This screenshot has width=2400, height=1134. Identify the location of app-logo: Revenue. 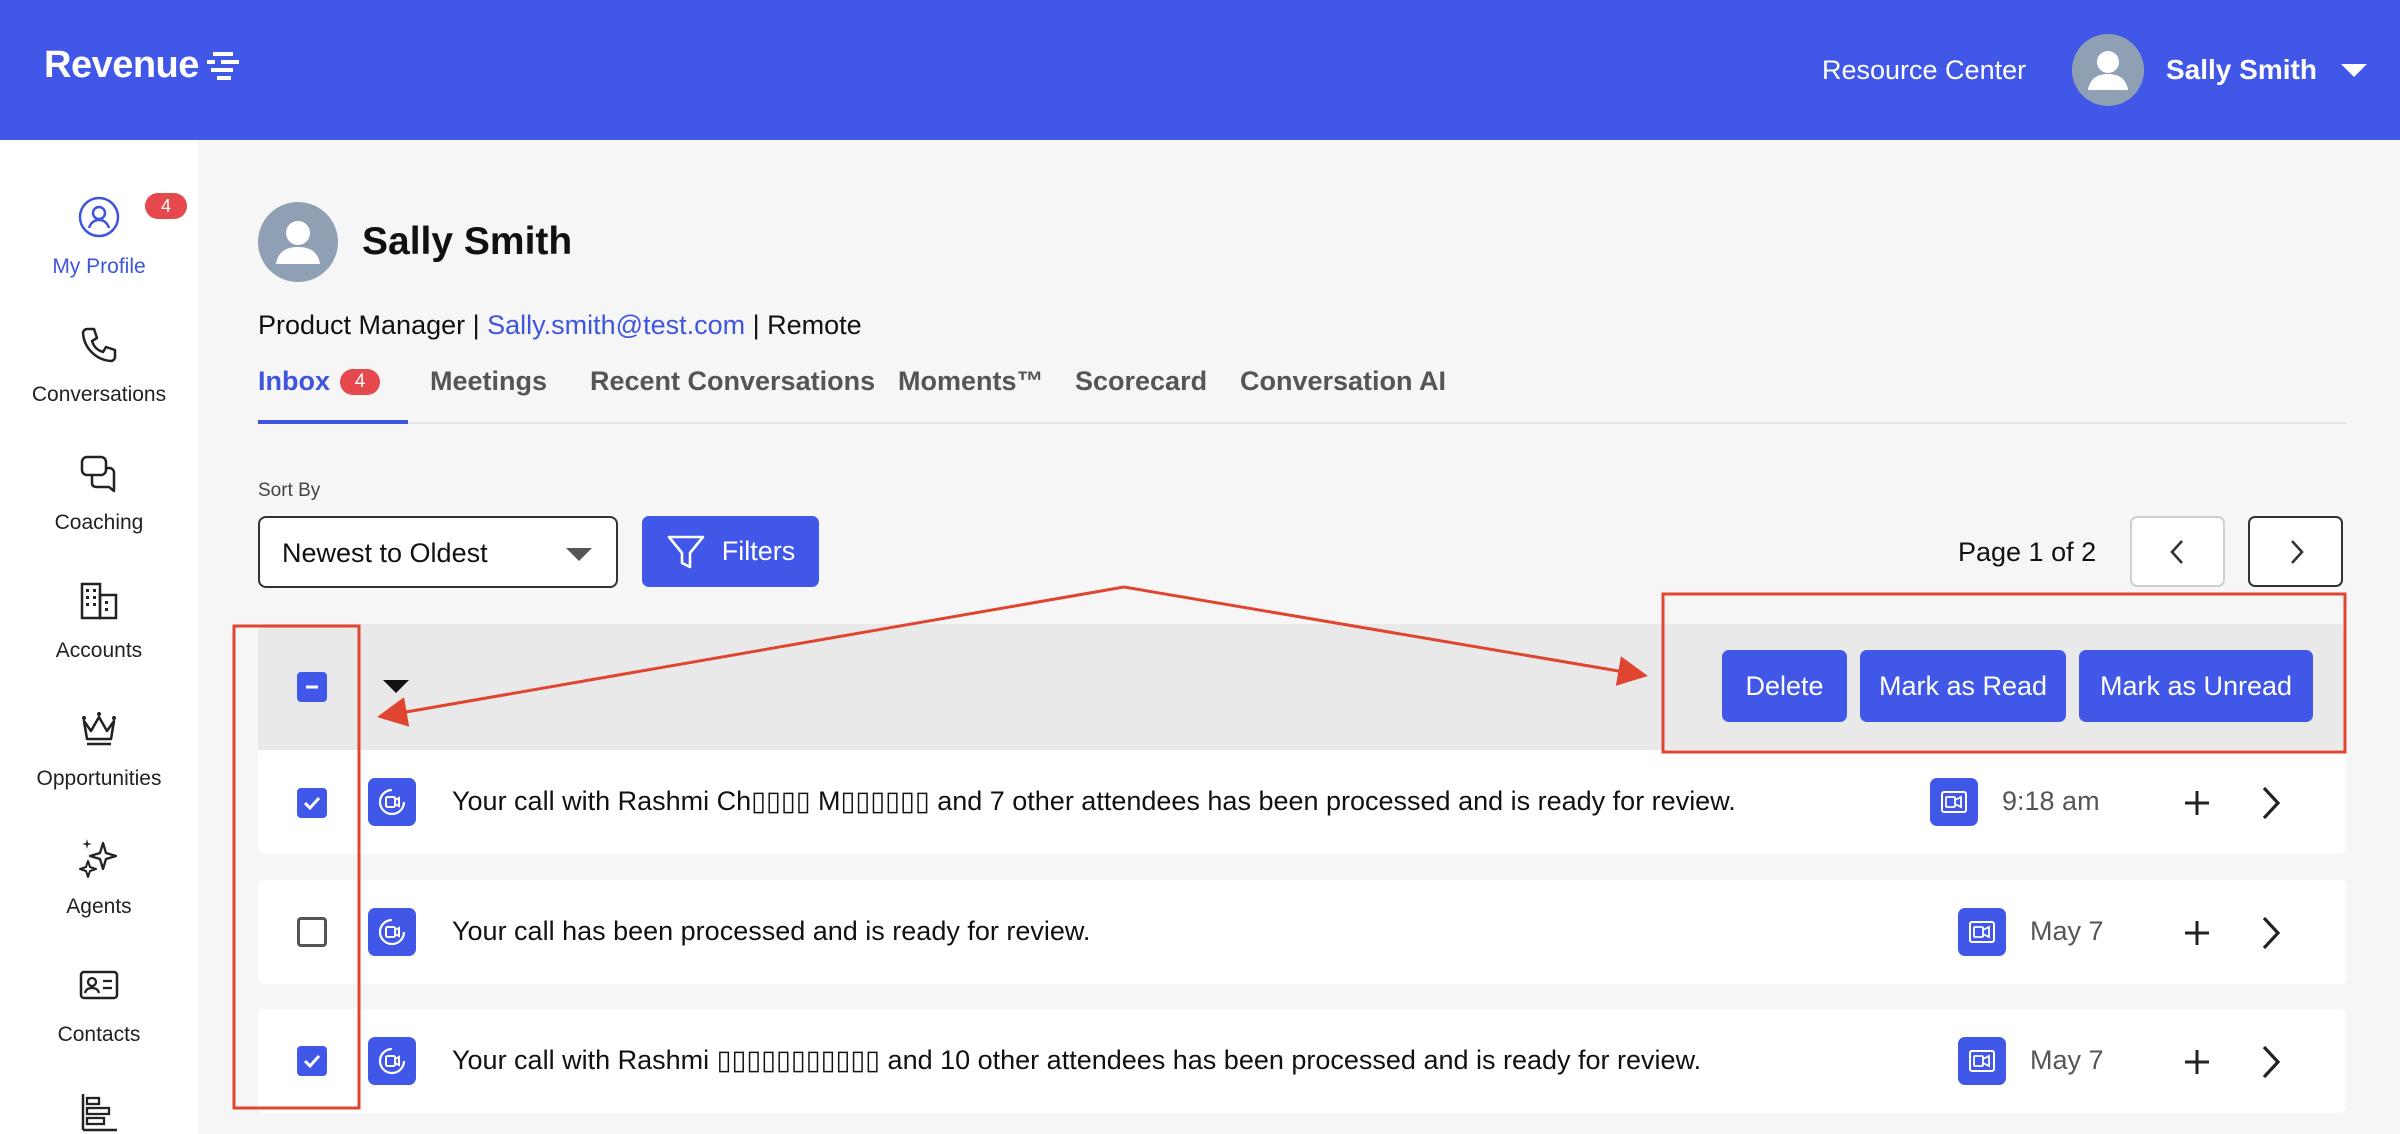
(142, 65).